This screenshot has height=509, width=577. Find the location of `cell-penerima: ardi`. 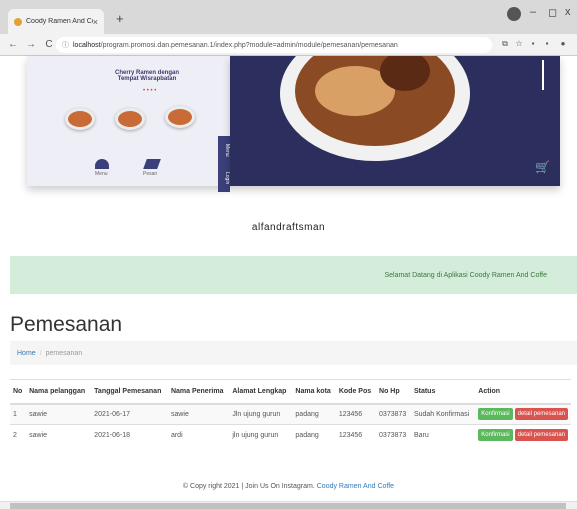

cell-penerima: ardi is located at coordinates (198, 435).